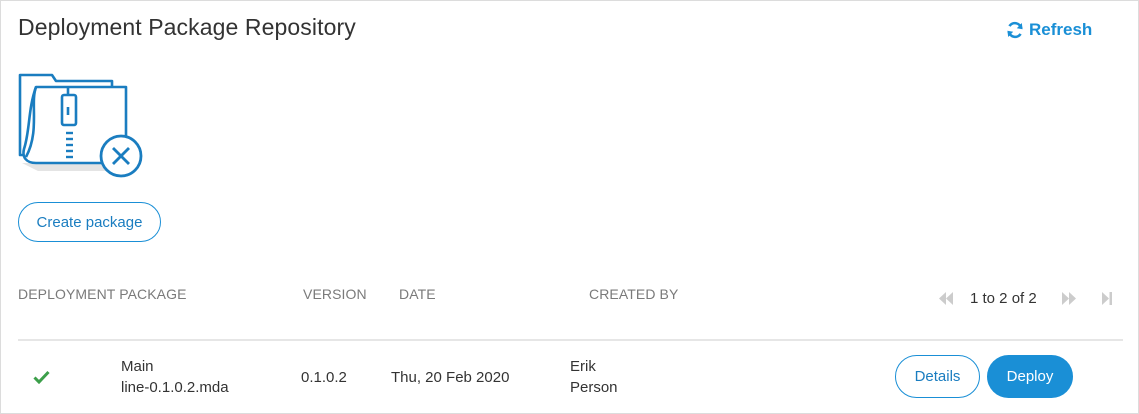 The height and width of the screenshot is (414, 1139). I want to click on refresh-button: Refresh, so click(1048, 30).